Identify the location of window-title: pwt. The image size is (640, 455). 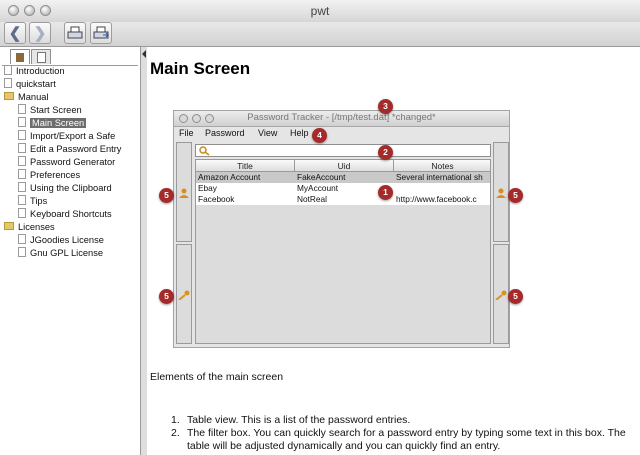
(320, 11).